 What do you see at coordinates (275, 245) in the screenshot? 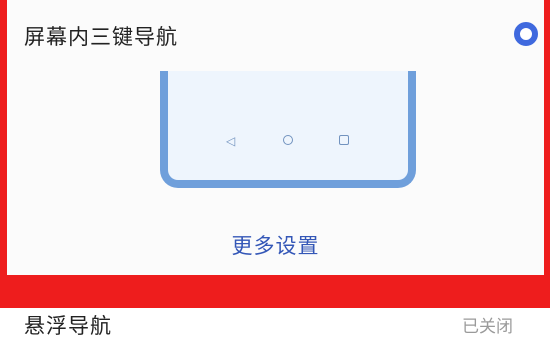
I see `more-settings-link: 更多设置` at bounding box center [275, 245].